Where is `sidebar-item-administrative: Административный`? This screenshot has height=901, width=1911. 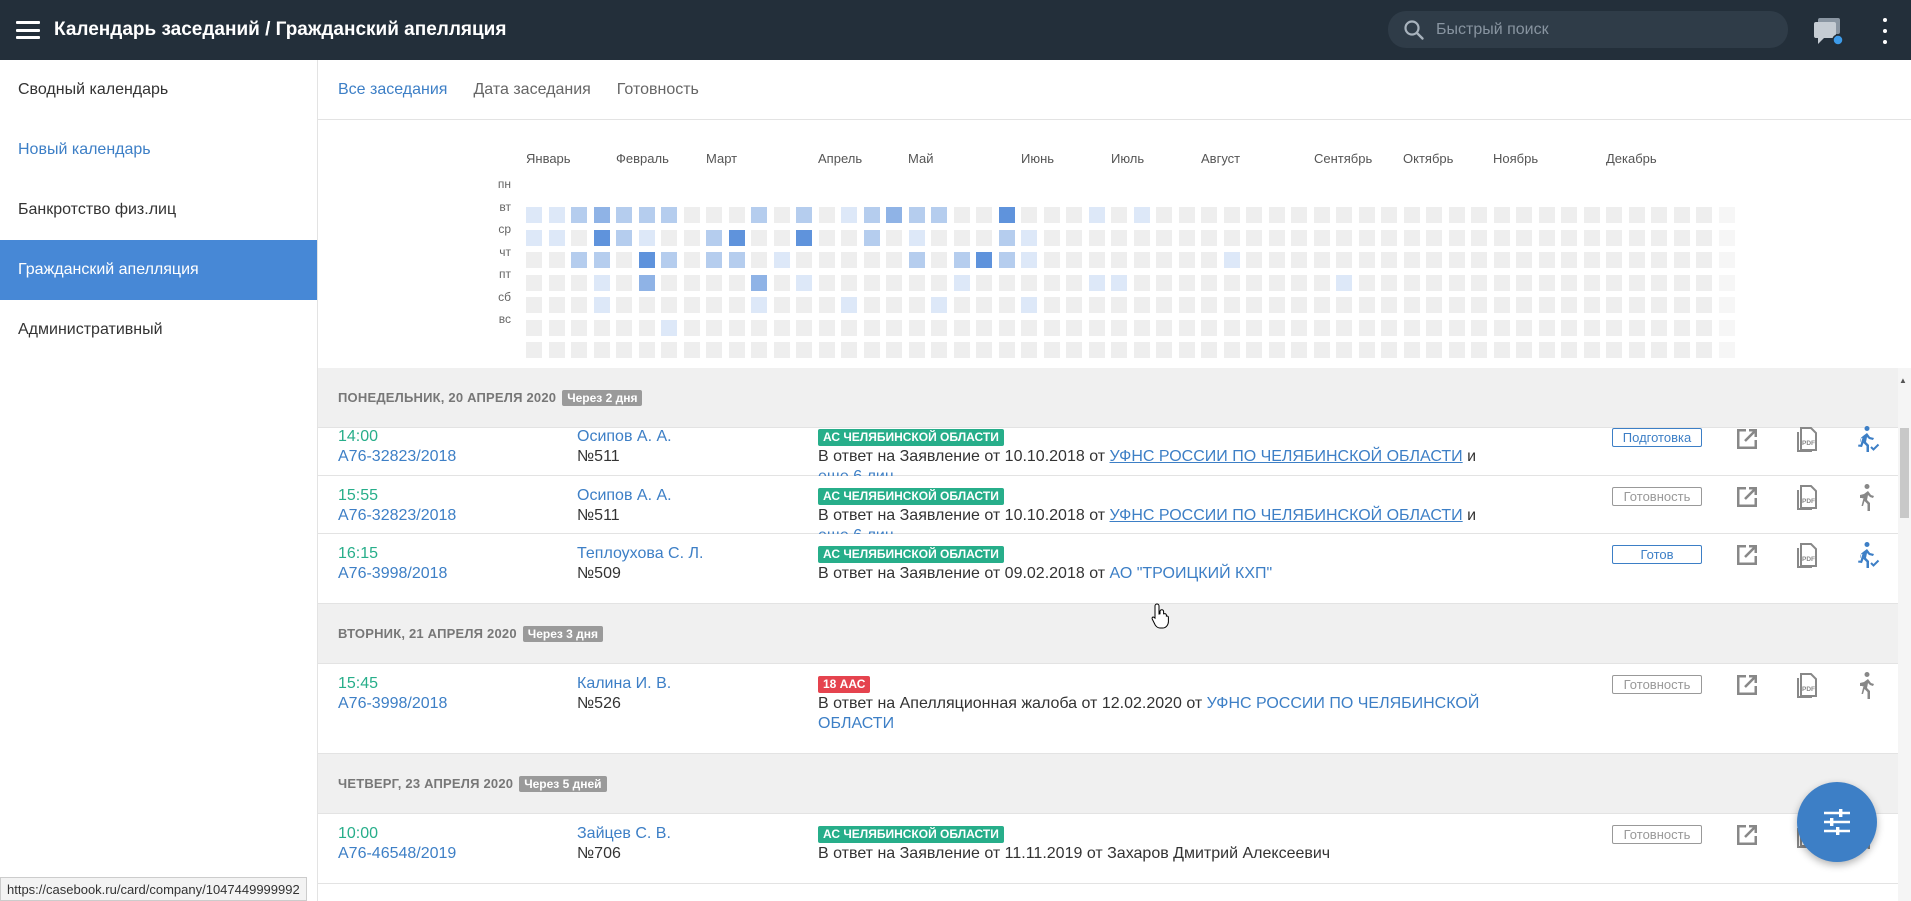 sidebar-item-administrative: Административный is located at coordinates (158, 330).